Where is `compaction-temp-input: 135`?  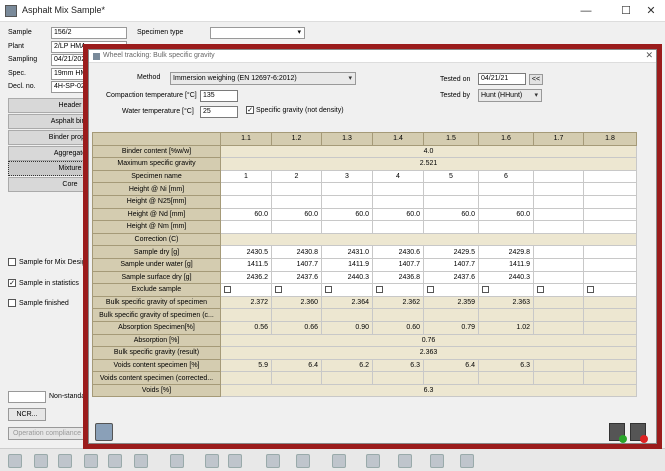
compaction-temp-input: 135 is located at coordinates (219, 96).